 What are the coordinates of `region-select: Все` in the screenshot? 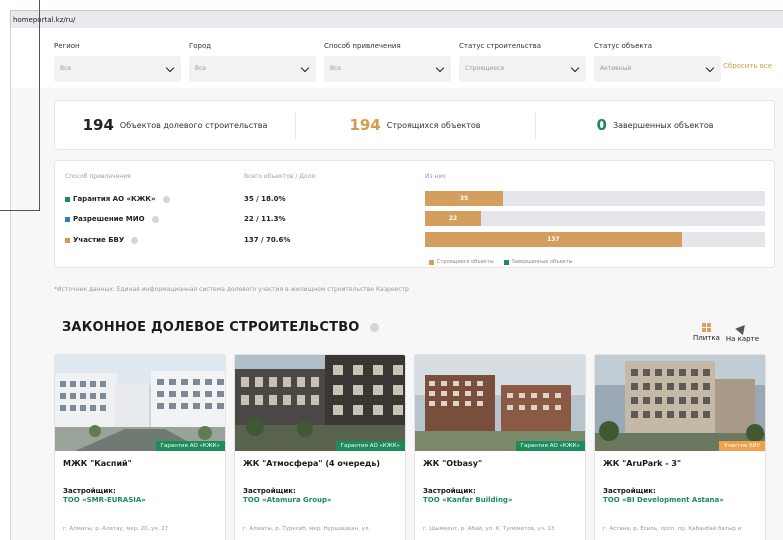 It's located at (117, 69).